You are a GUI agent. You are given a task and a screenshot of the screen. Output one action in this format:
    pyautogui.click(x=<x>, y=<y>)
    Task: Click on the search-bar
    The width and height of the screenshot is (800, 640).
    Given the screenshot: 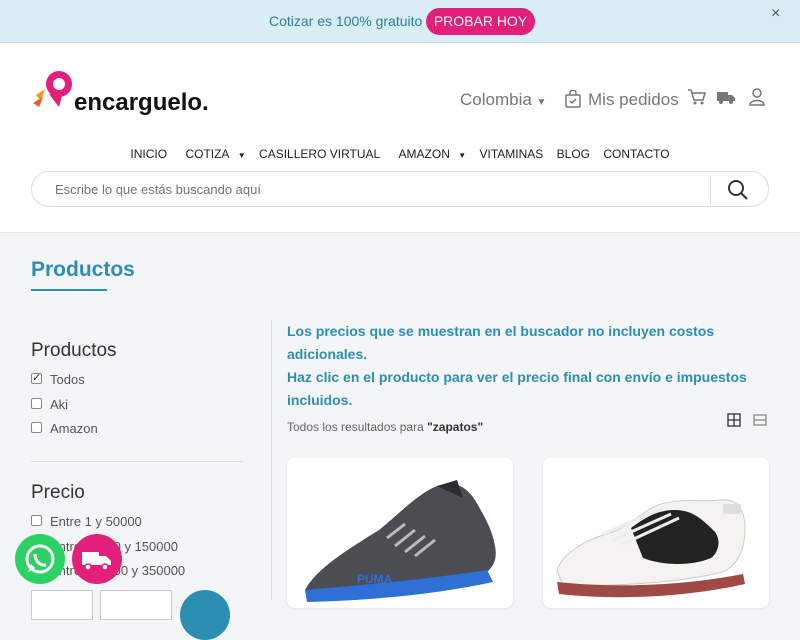 What is the action you would take?
    pyautogui.click(x=400, y=189)
    